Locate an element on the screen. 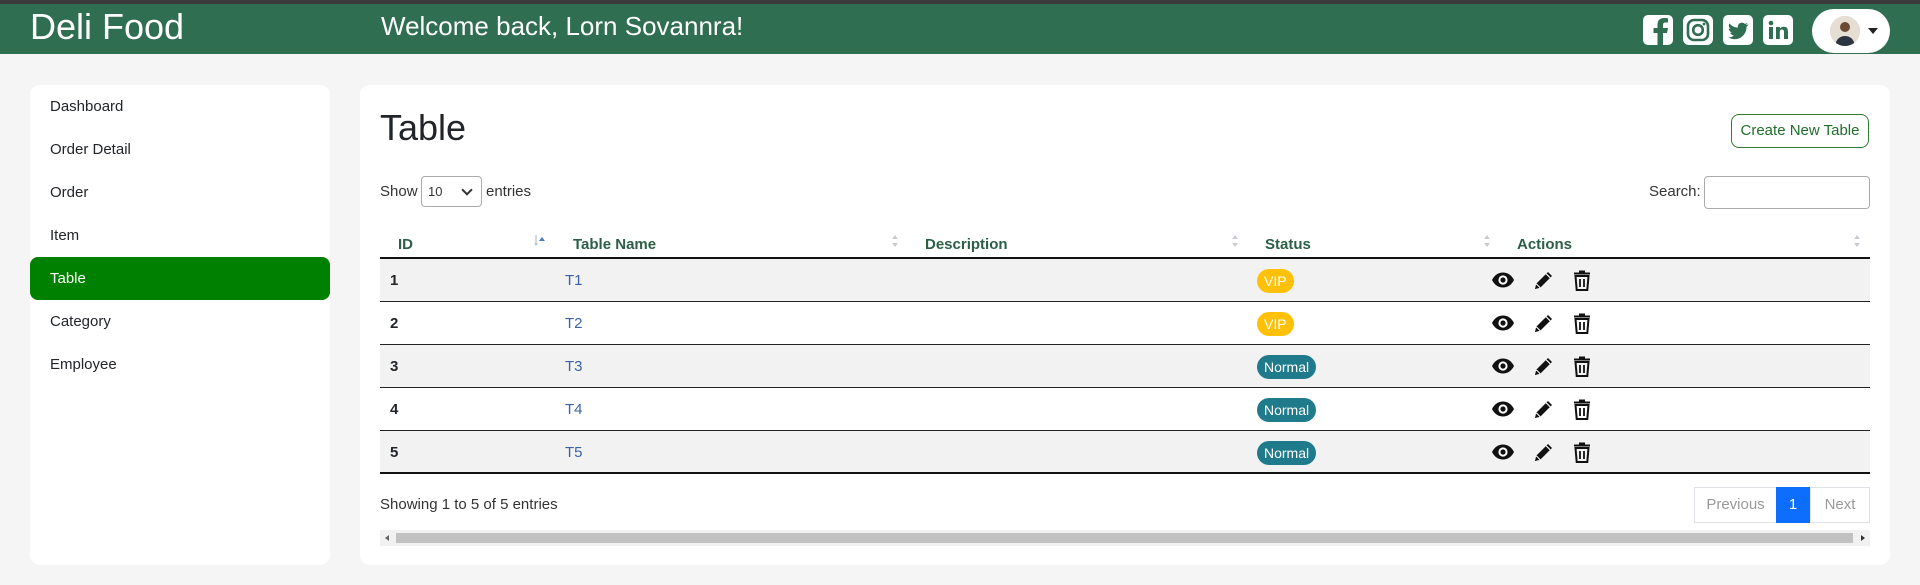 This screenshot has height=585, width=1920. cell-id: 2 is located at coordinates (394, 323).